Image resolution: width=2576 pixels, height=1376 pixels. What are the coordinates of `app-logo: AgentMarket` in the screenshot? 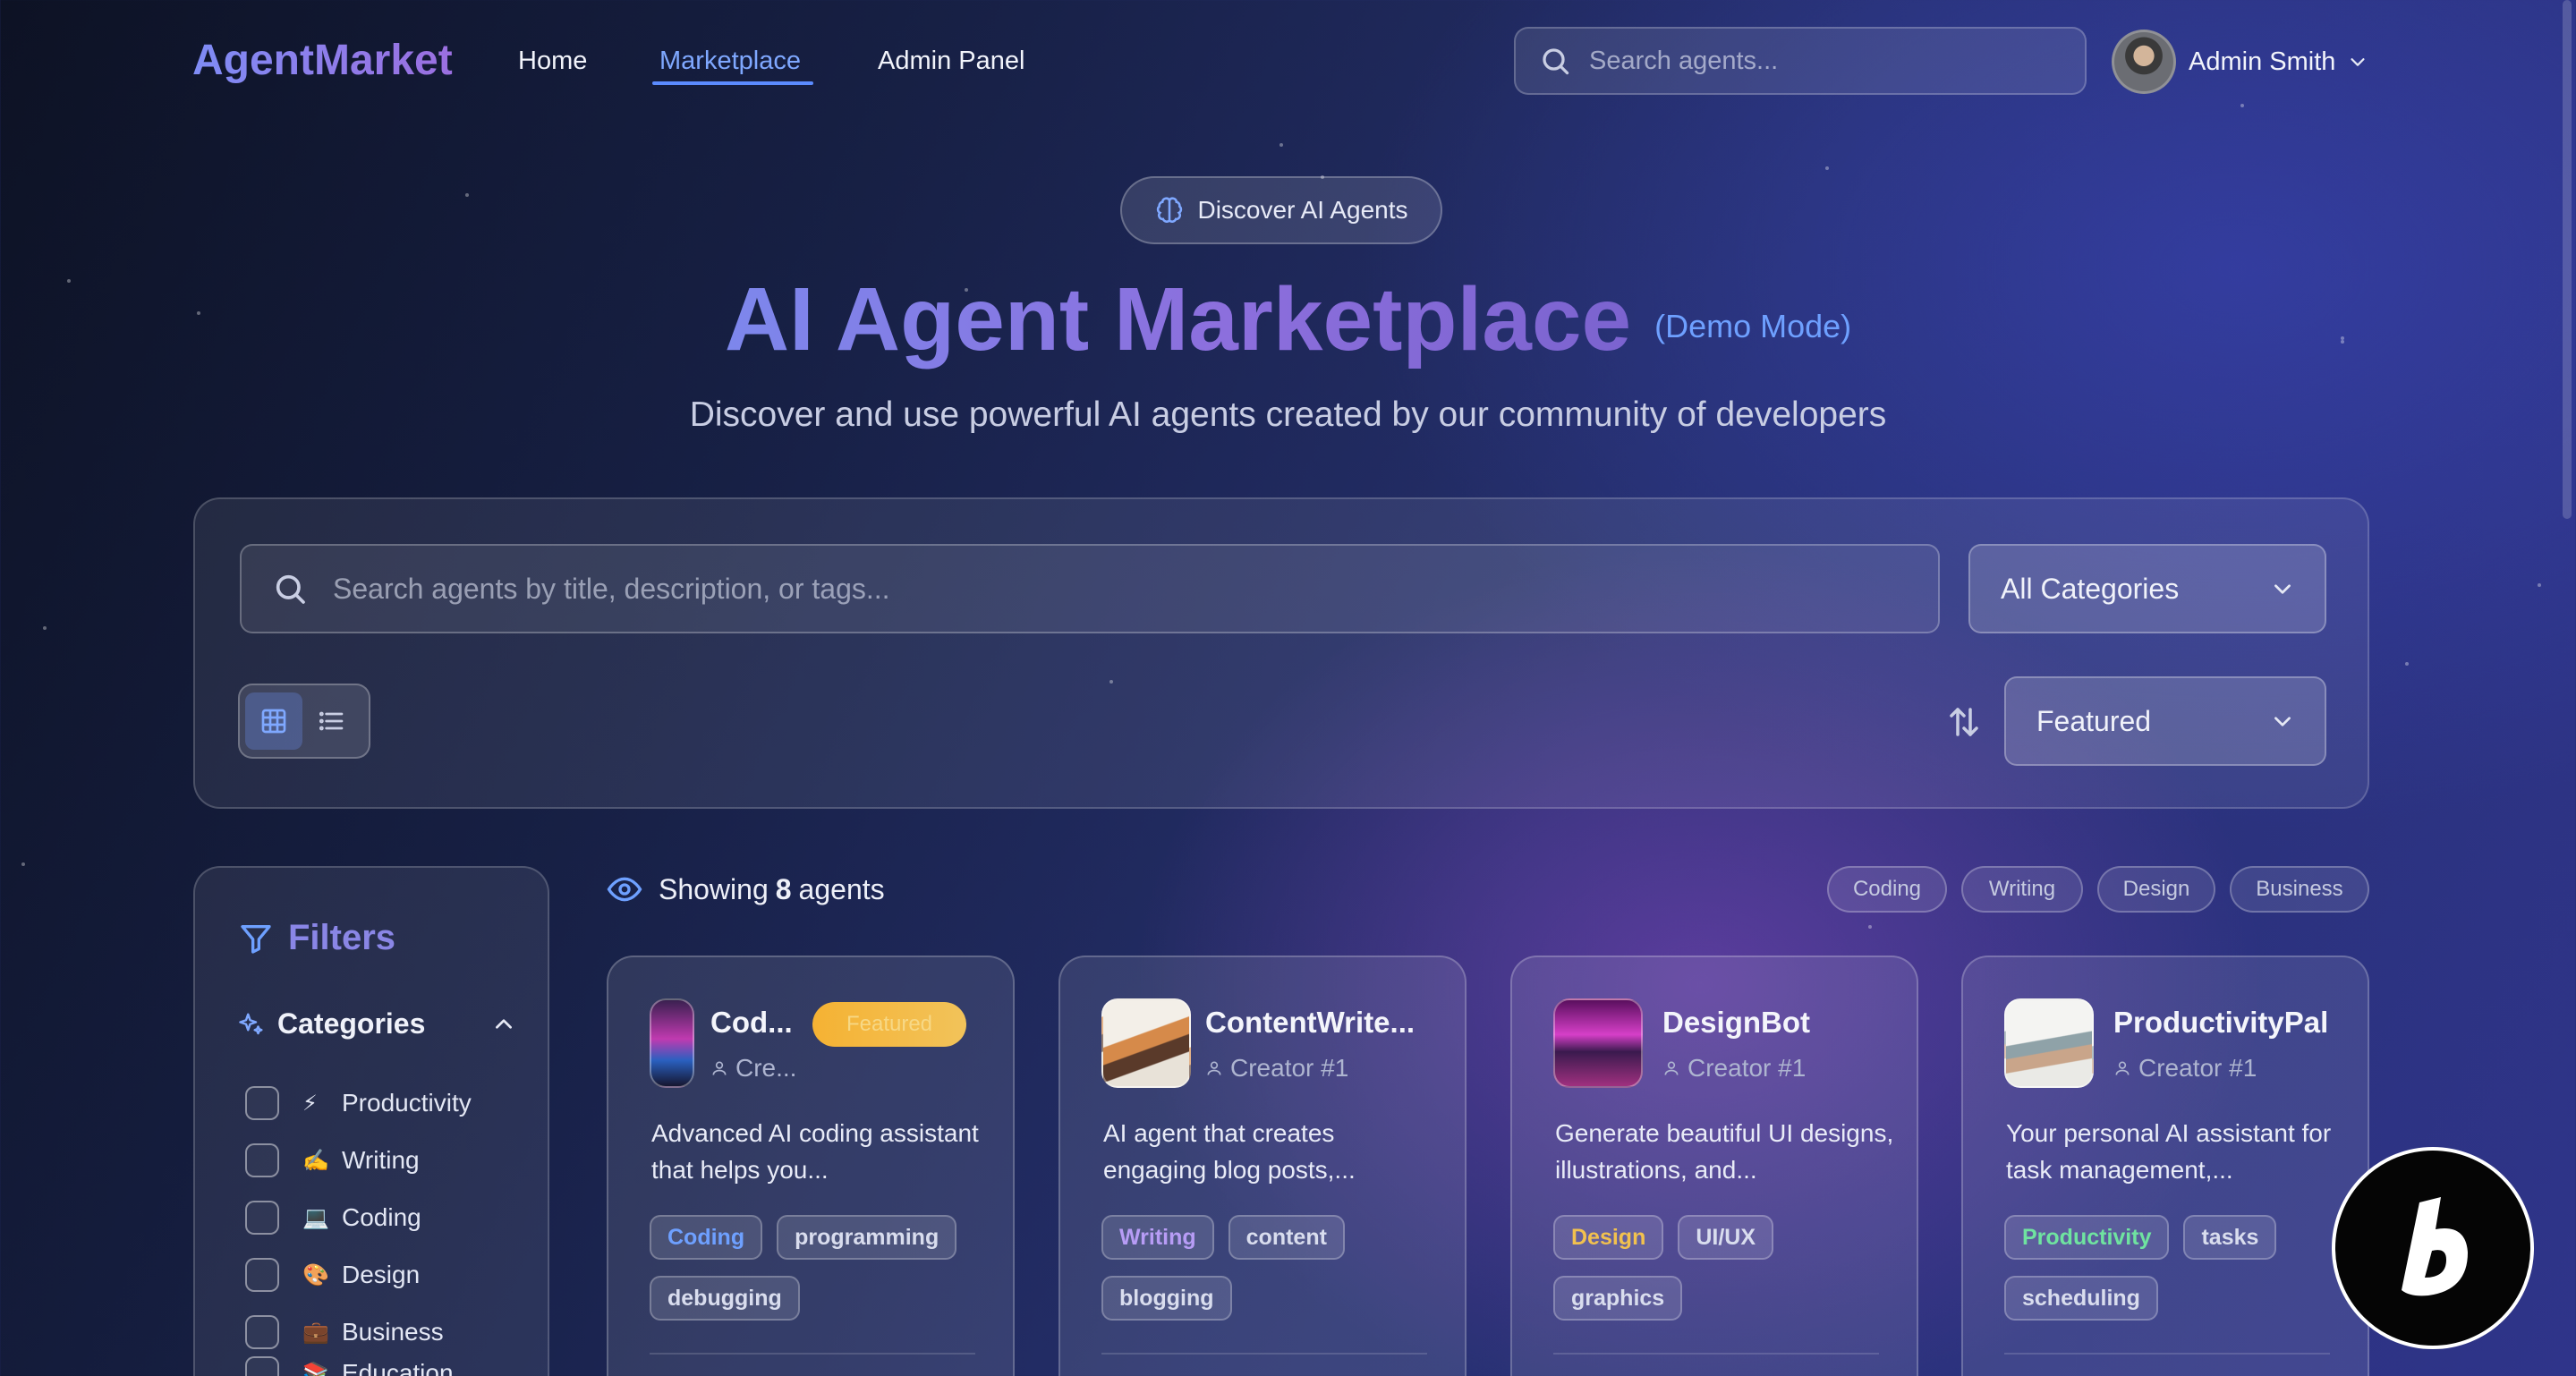 It's located at (322, 61).